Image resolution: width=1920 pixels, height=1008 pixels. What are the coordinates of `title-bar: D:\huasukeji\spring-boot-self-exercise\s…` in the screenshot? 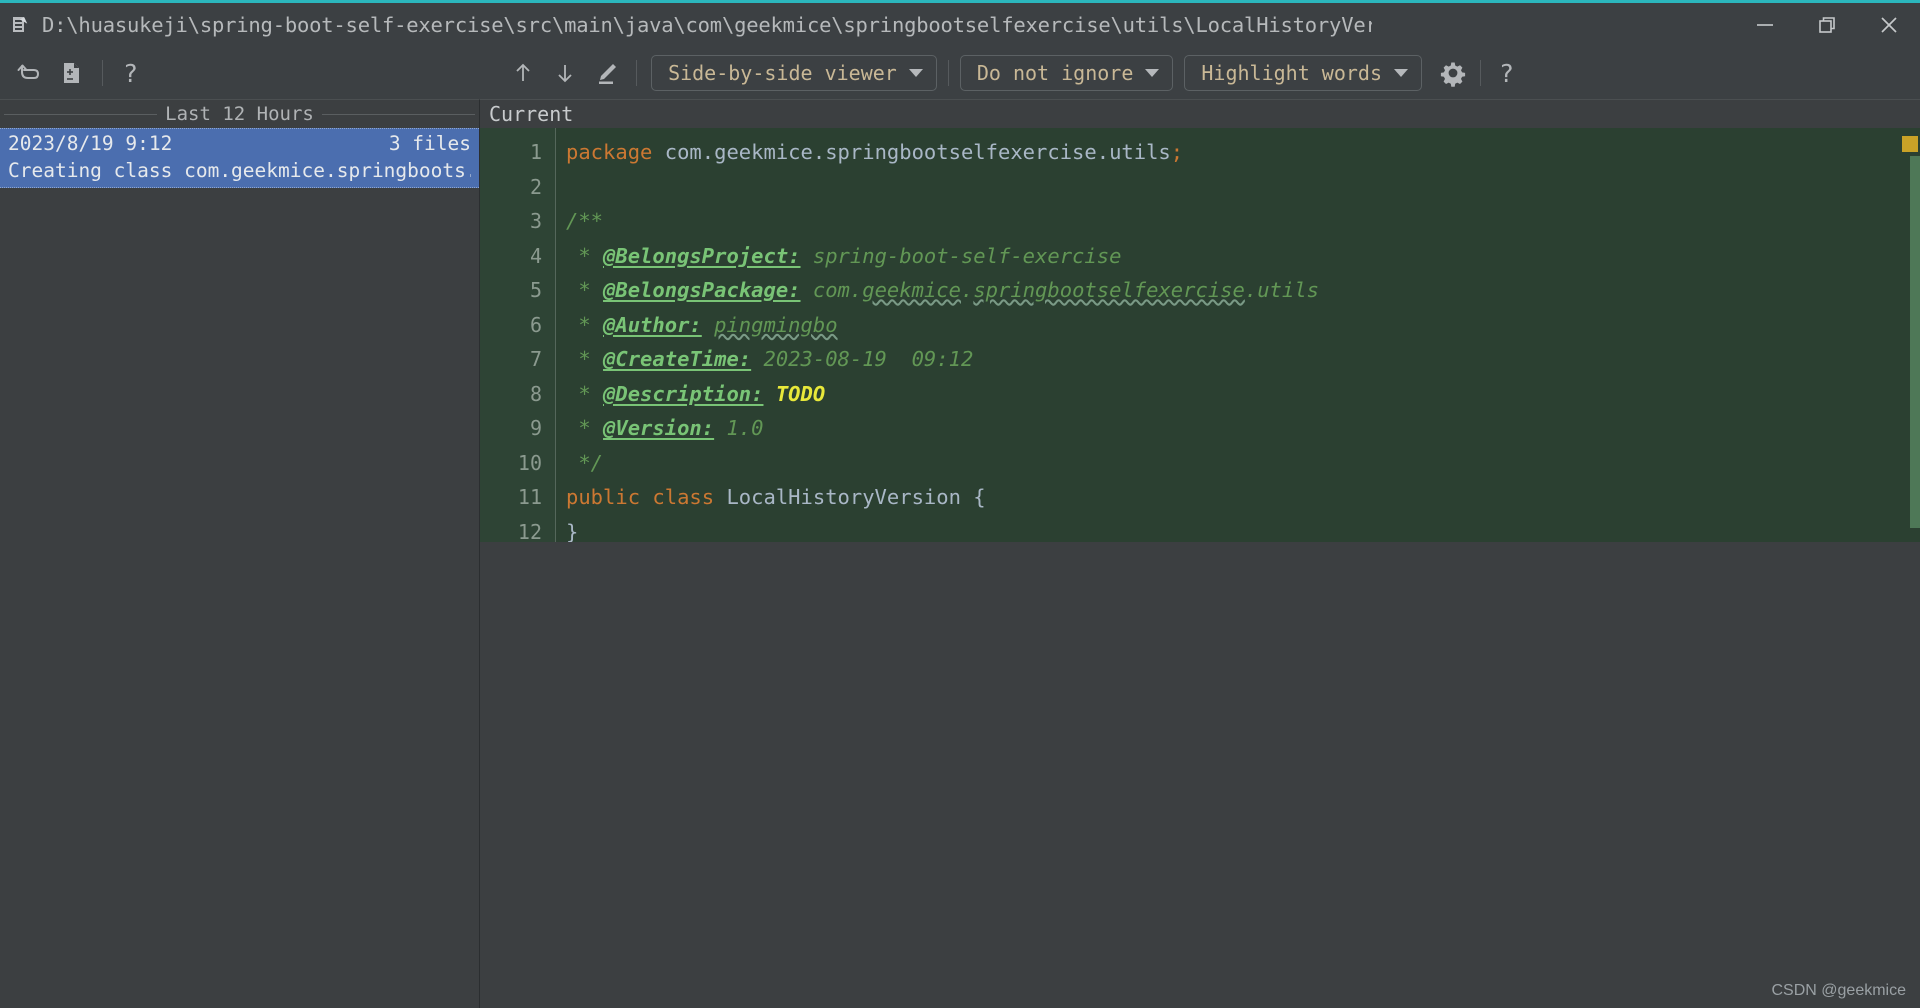 It's located at (960, 23).